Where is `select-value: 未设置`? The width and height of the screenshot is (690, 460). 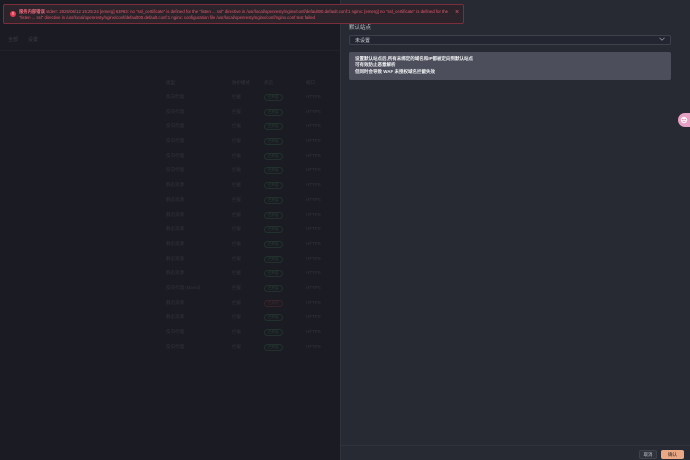 select-value: 未设置 is located at coordinates (363, 40).